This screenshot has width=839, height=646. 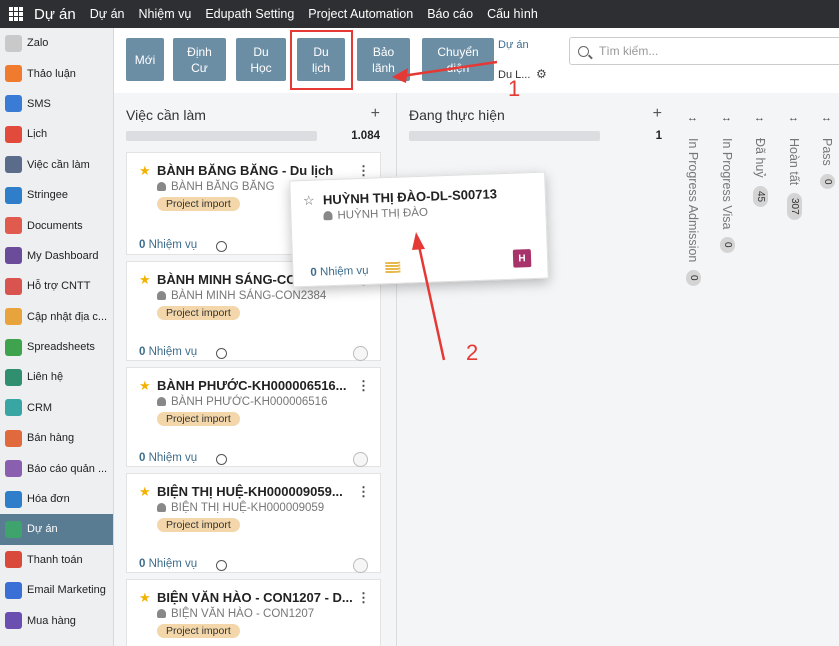 I want to click on sidebar-item: Lịch, so click(x=56, y=134).